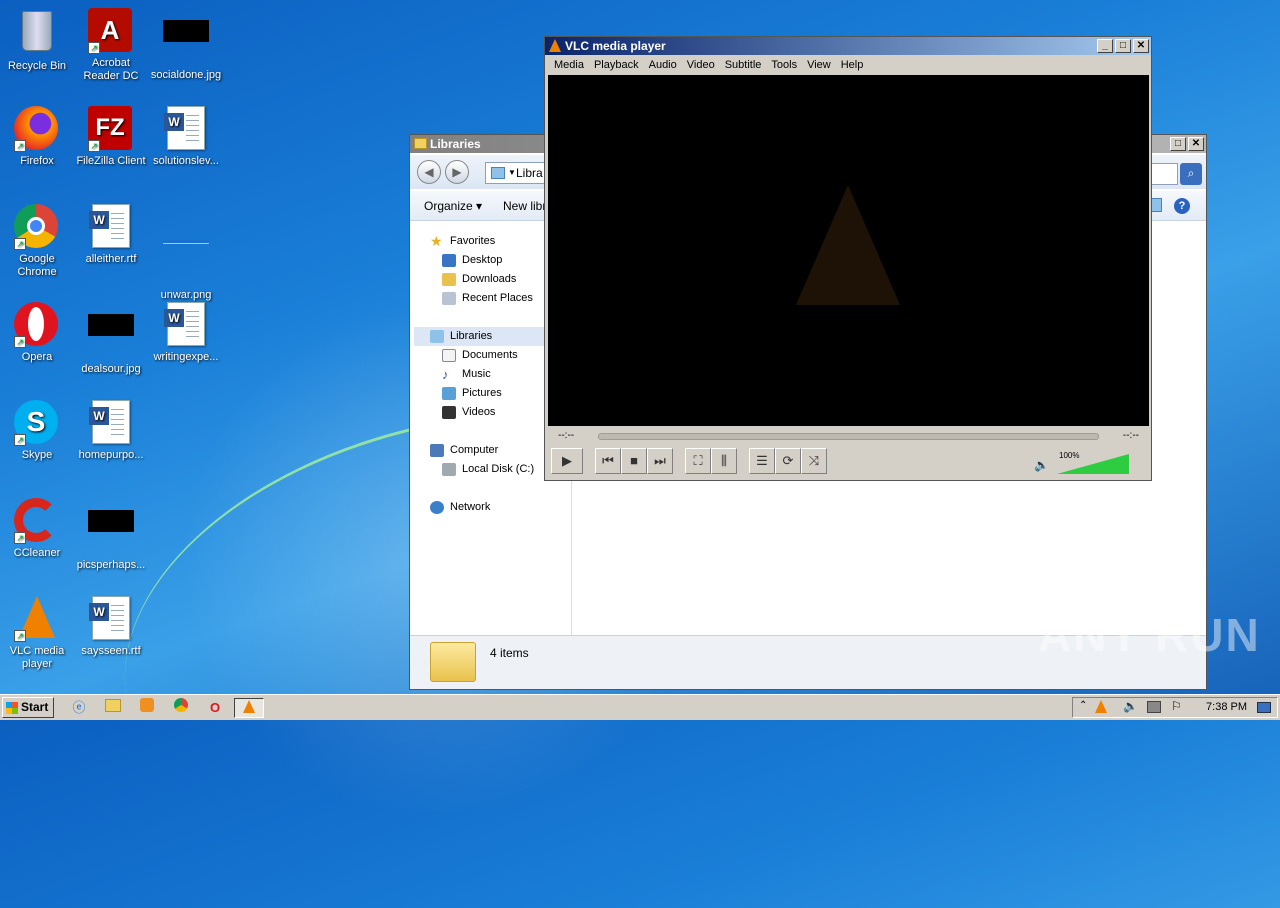 The width and height of the screenshot is (1280, 908). Describe the element at coordinates (480, 355) in the screenshot. I see `nav-item-documents: Documents` at that location.